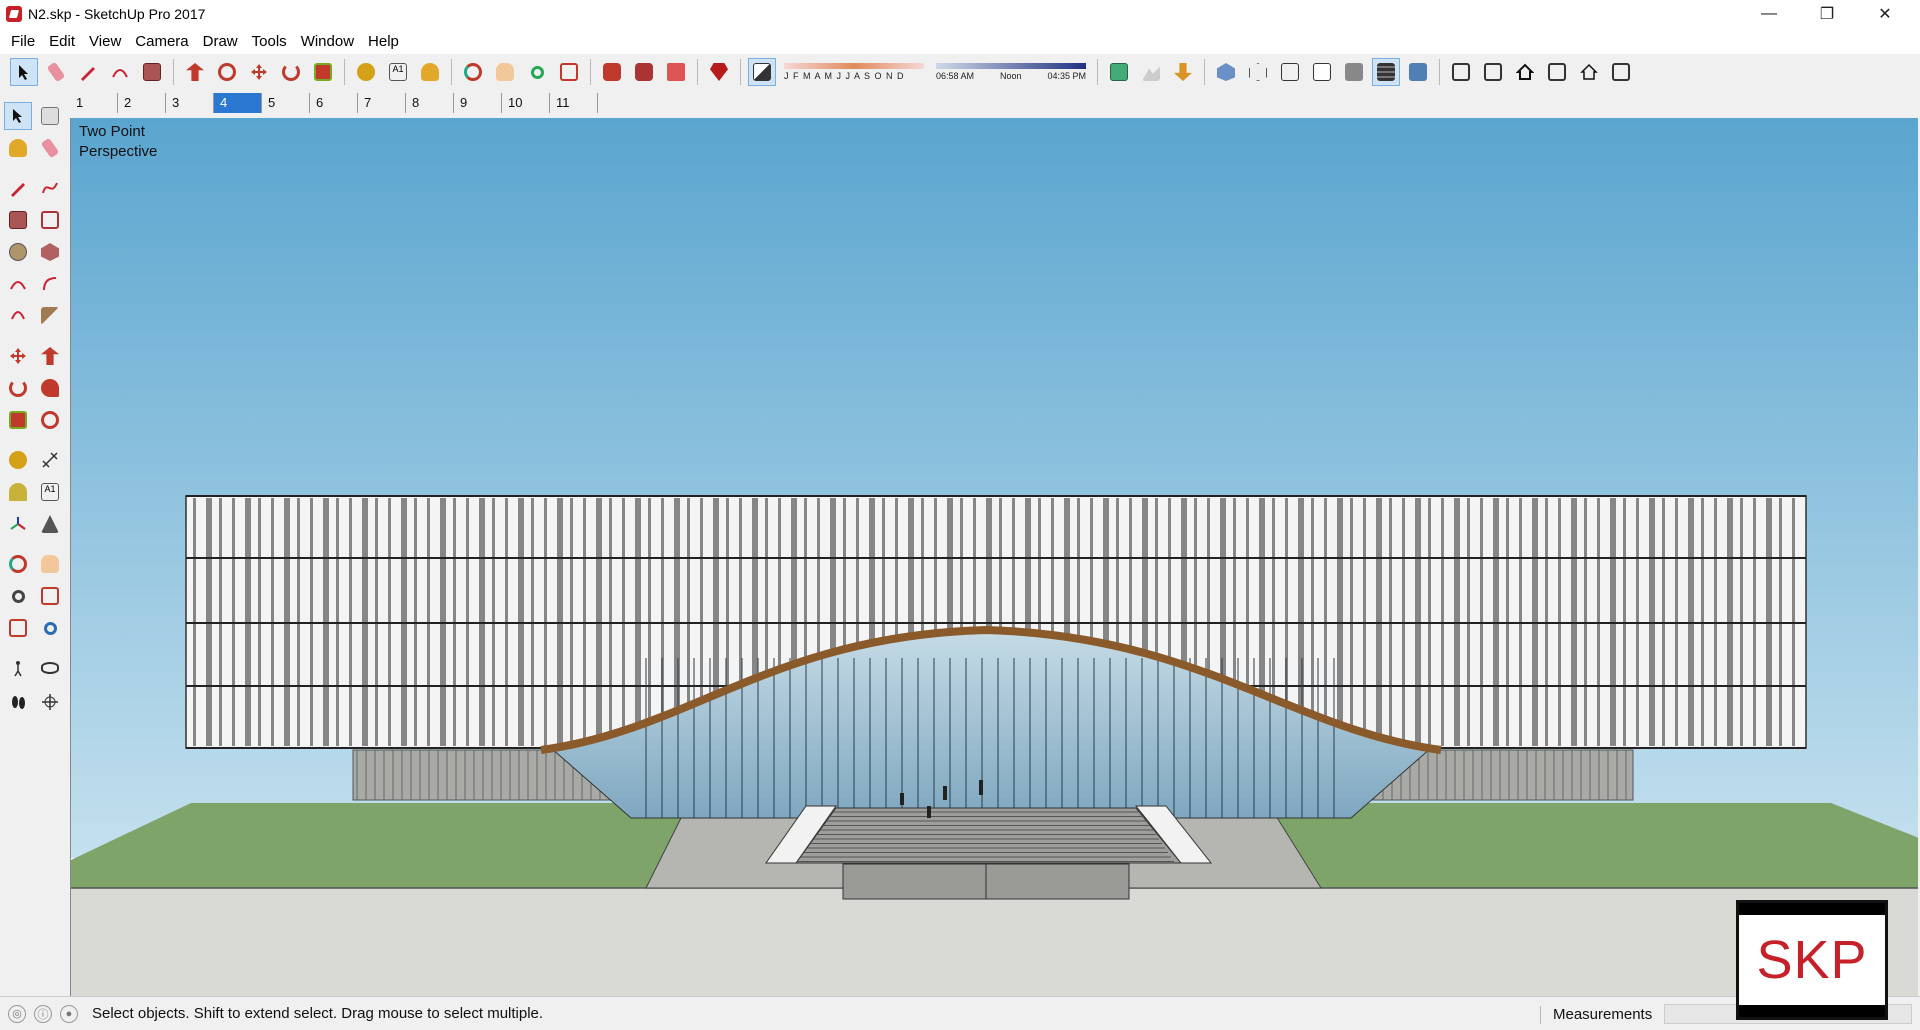 The image size is (1920, 1030). I want to click on scene-tab: 1, so click(94, 103).